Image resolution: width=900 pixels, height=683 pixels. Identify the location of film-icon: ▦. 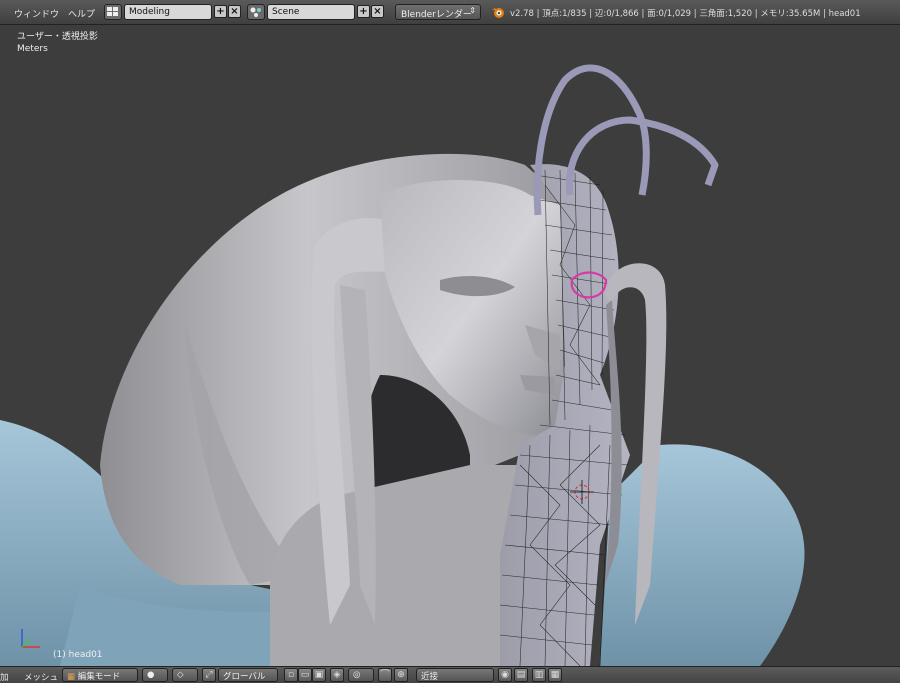
(555, 675).